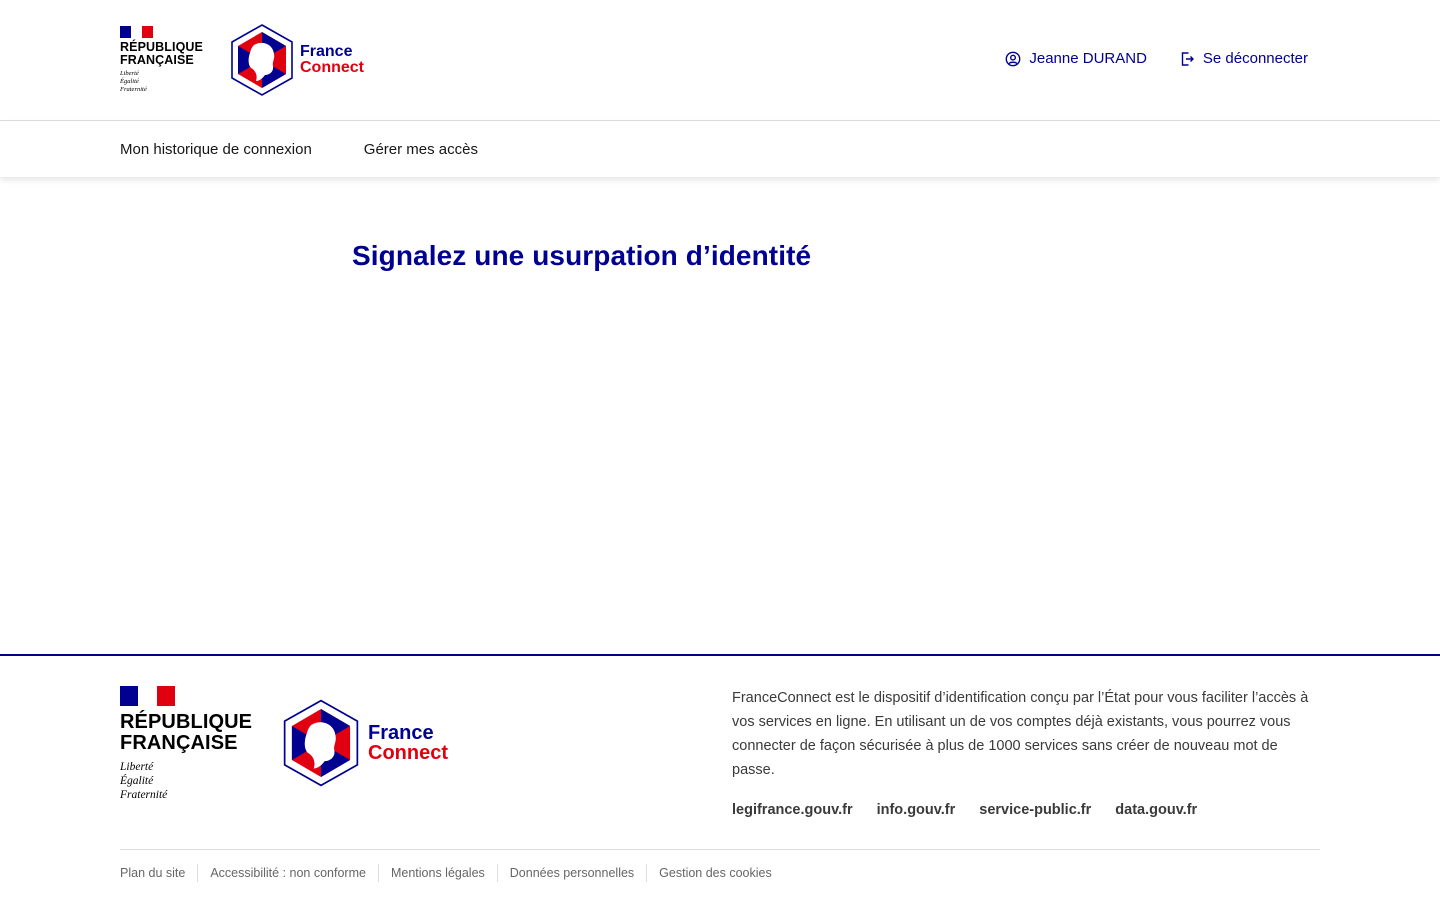 The image size is (1440, 900). What do you see at coordinates (216, 149) in the screenshot?
I see `nav-item-historique: Mon historique de connexion` at bounding box center [216, 149].